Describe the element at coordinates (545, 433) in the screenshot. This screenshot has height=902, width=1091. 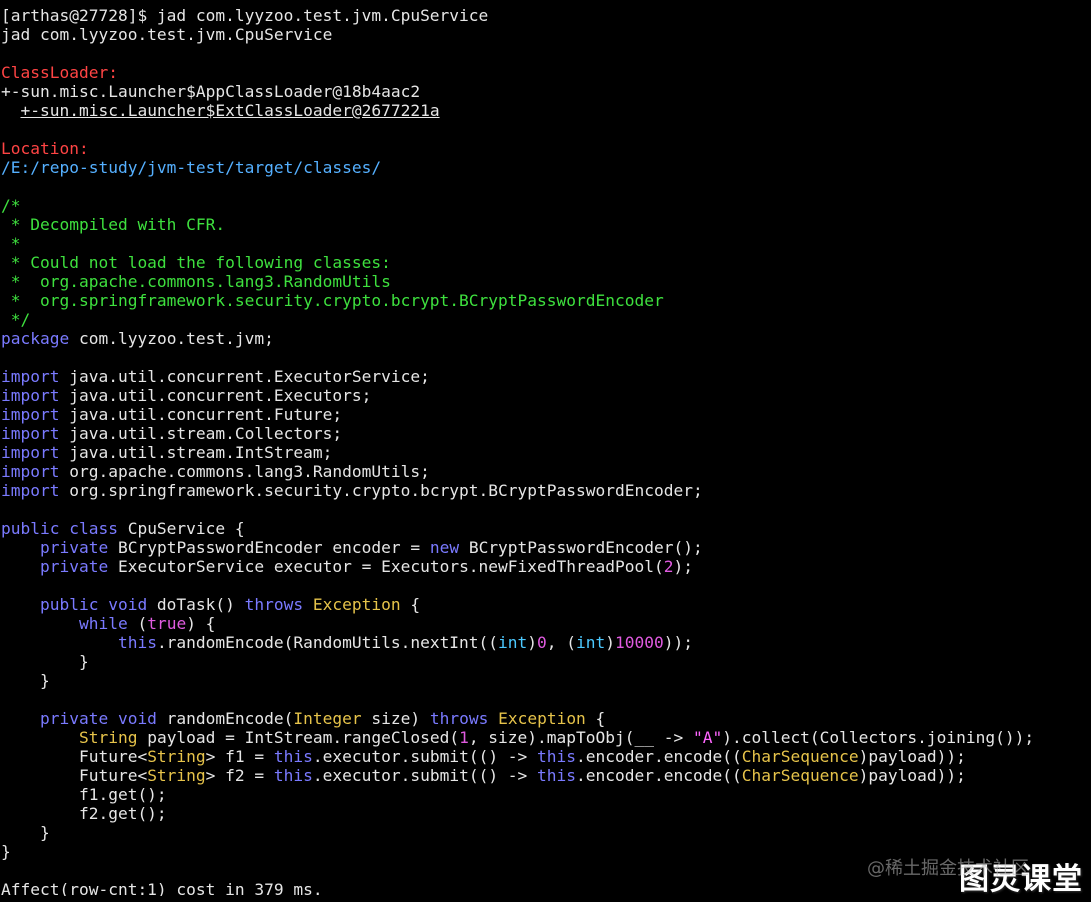
I see `terminal-line: import java.util.stream.Collectors;` at that location.